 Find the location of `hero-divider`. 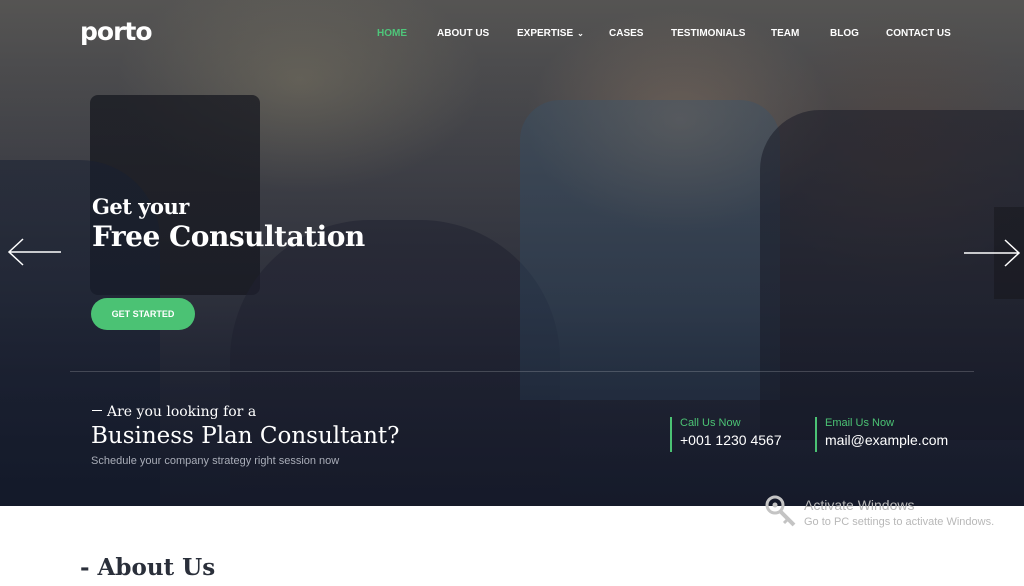

hero-divider is located at coordinates (522, 371).